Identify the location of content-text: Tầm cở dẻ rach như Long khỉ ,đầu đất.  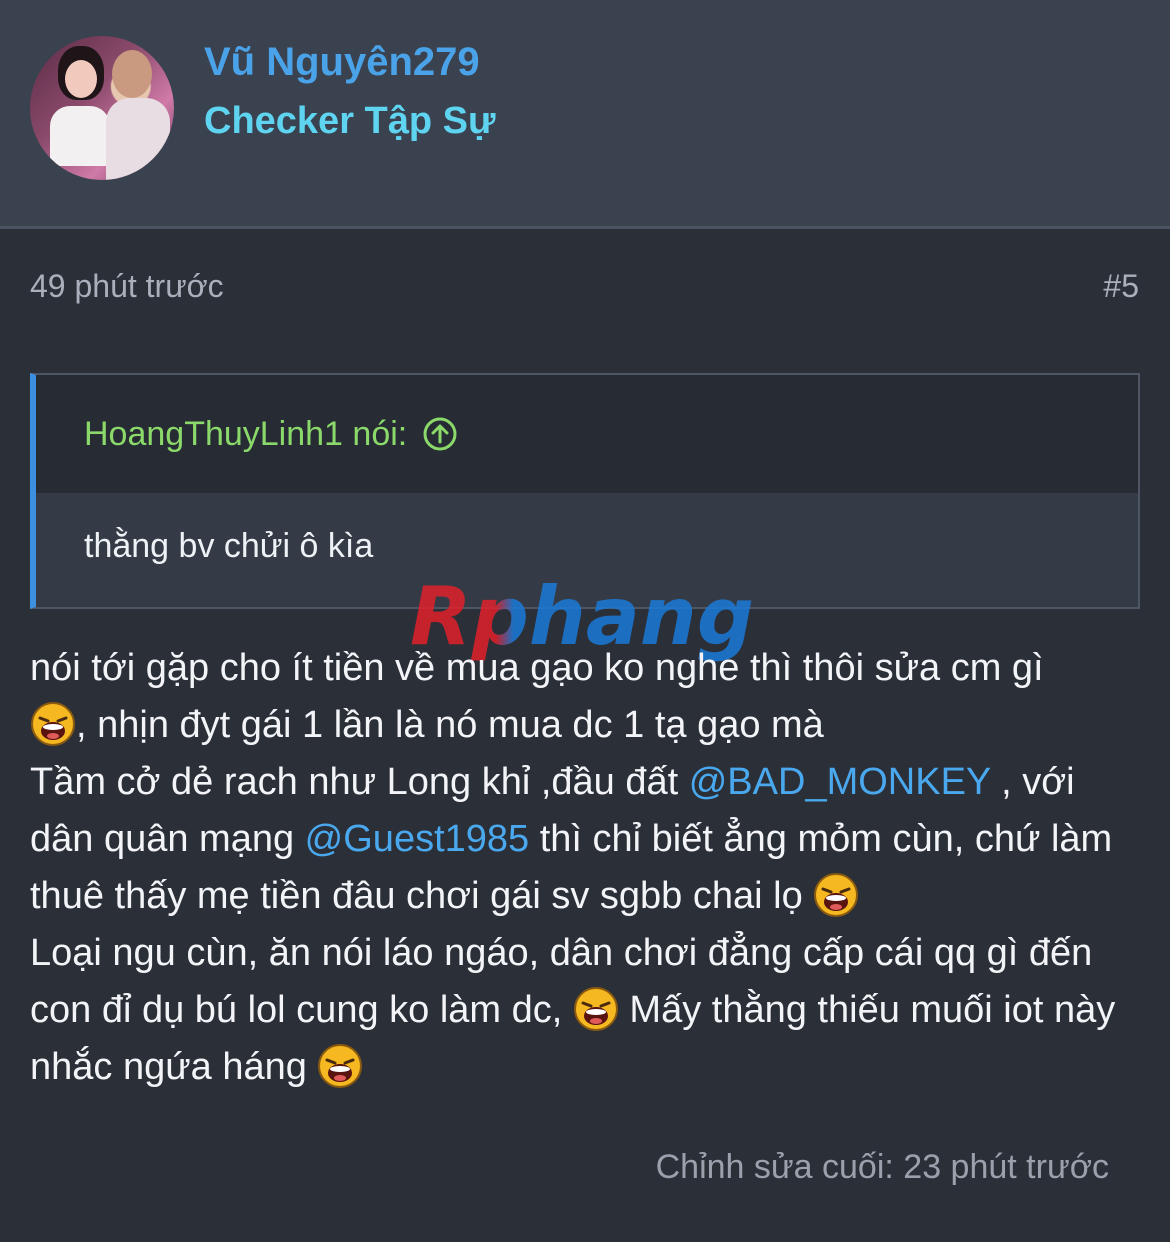
(359, 782).